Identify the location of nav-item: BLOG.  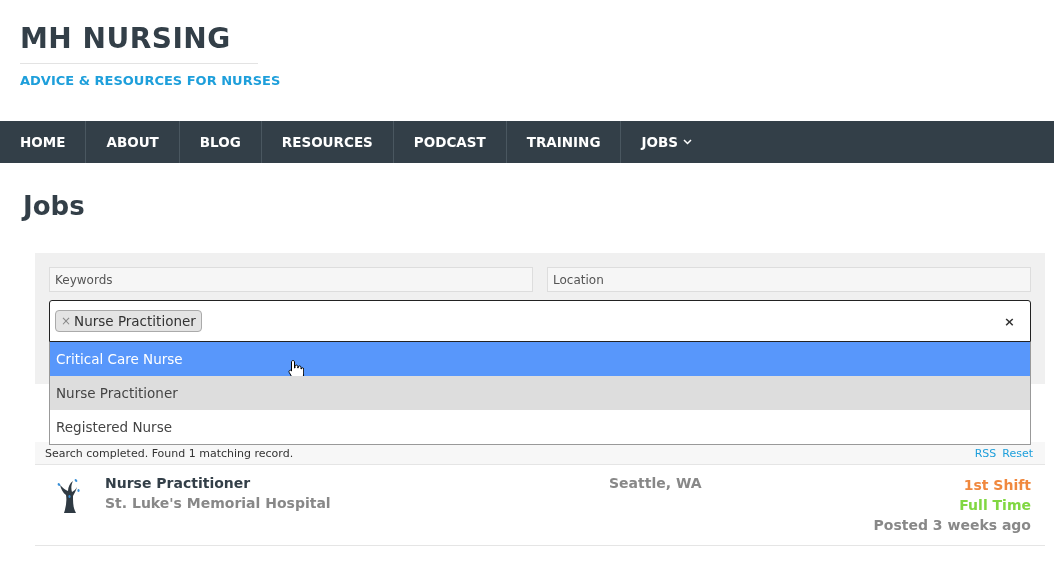
(220, 142).